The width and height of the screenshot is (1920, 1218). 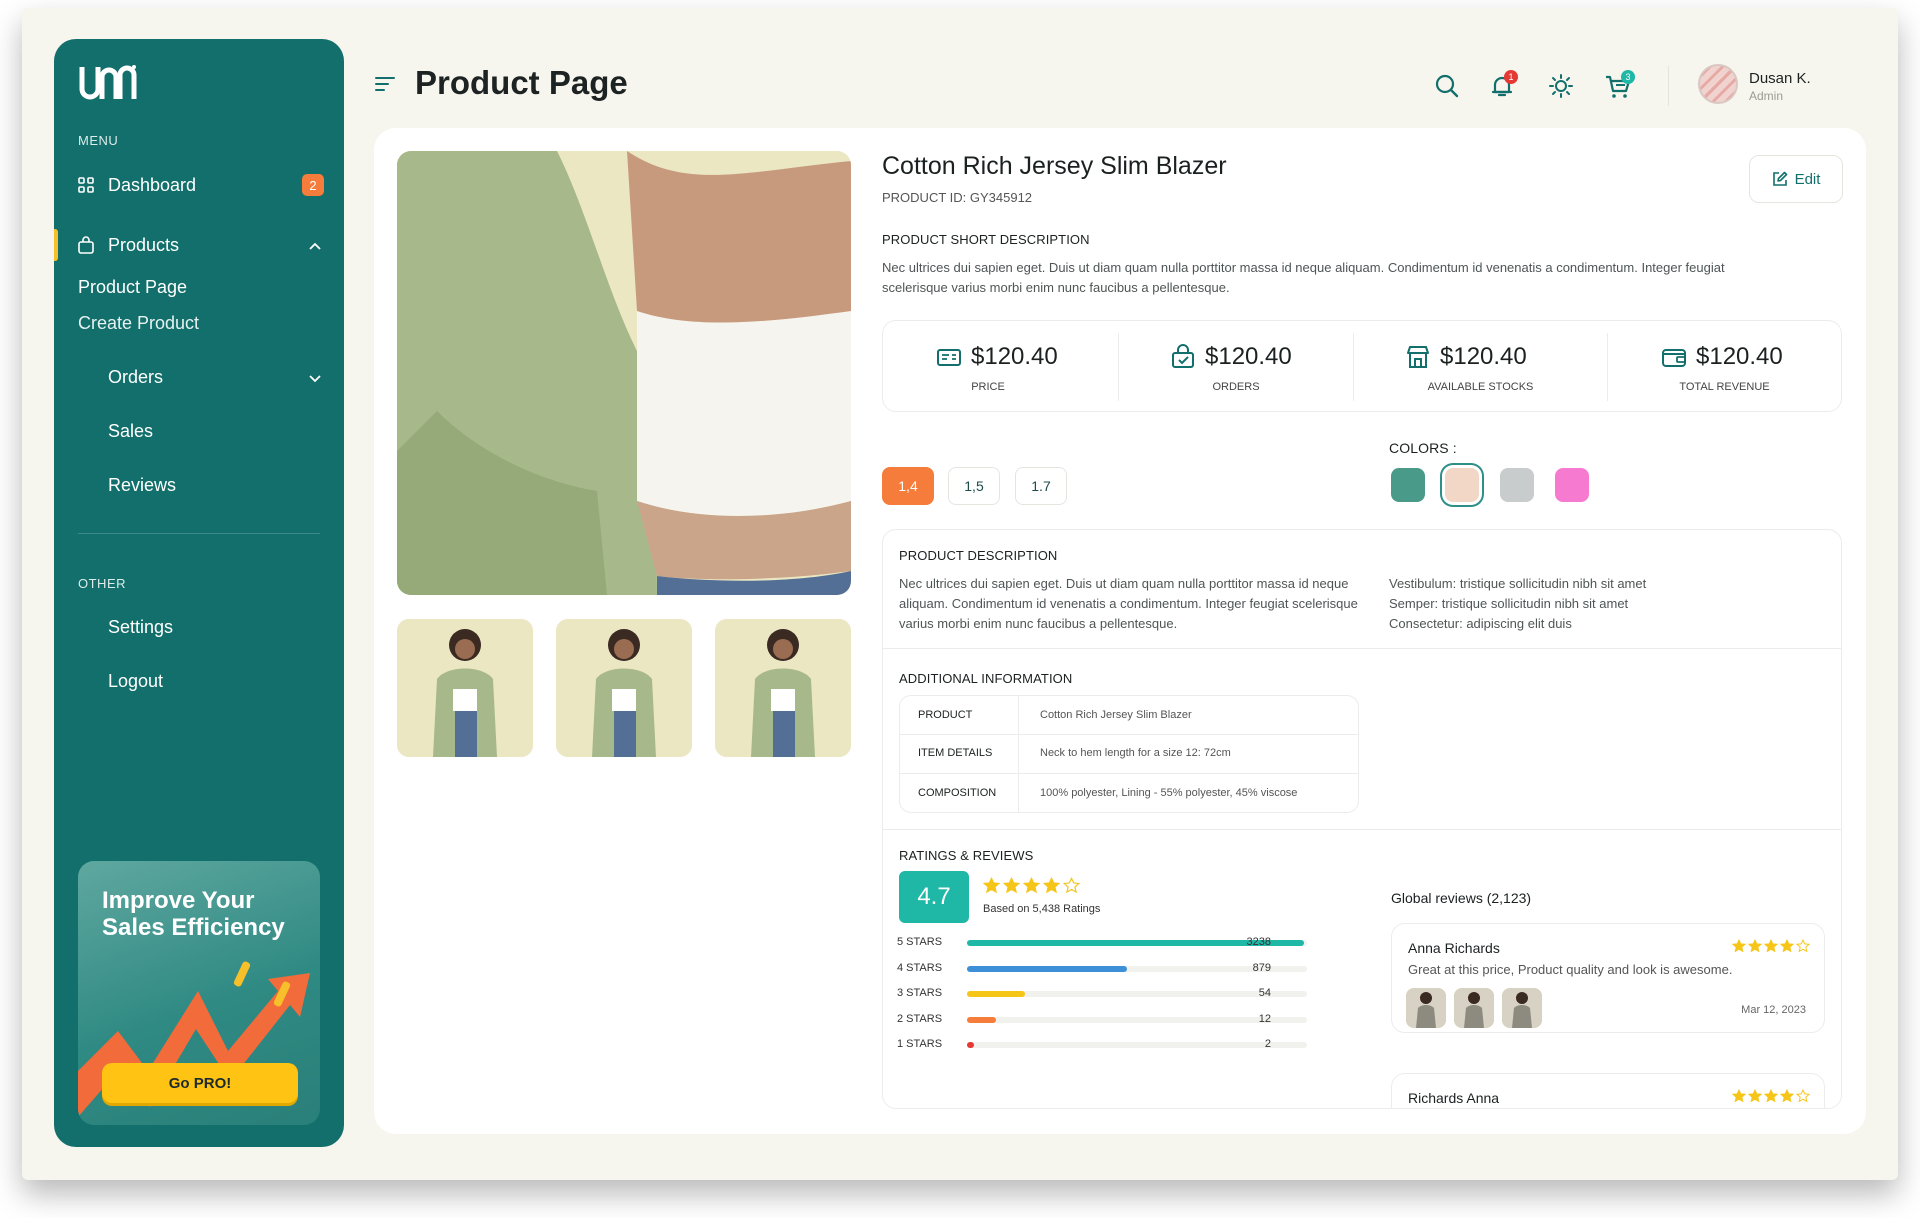 What do you see at coordinates (199, 485) in the screenshot?
I see `sidebar-item-reviews: Reviews` at bounding box center [199, 485].